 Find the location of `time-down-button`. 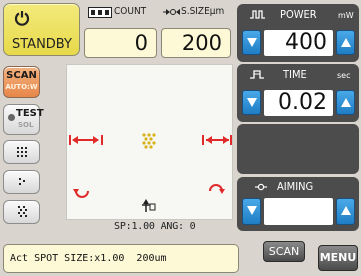

time-down-button is located at coordinates (251, 102).